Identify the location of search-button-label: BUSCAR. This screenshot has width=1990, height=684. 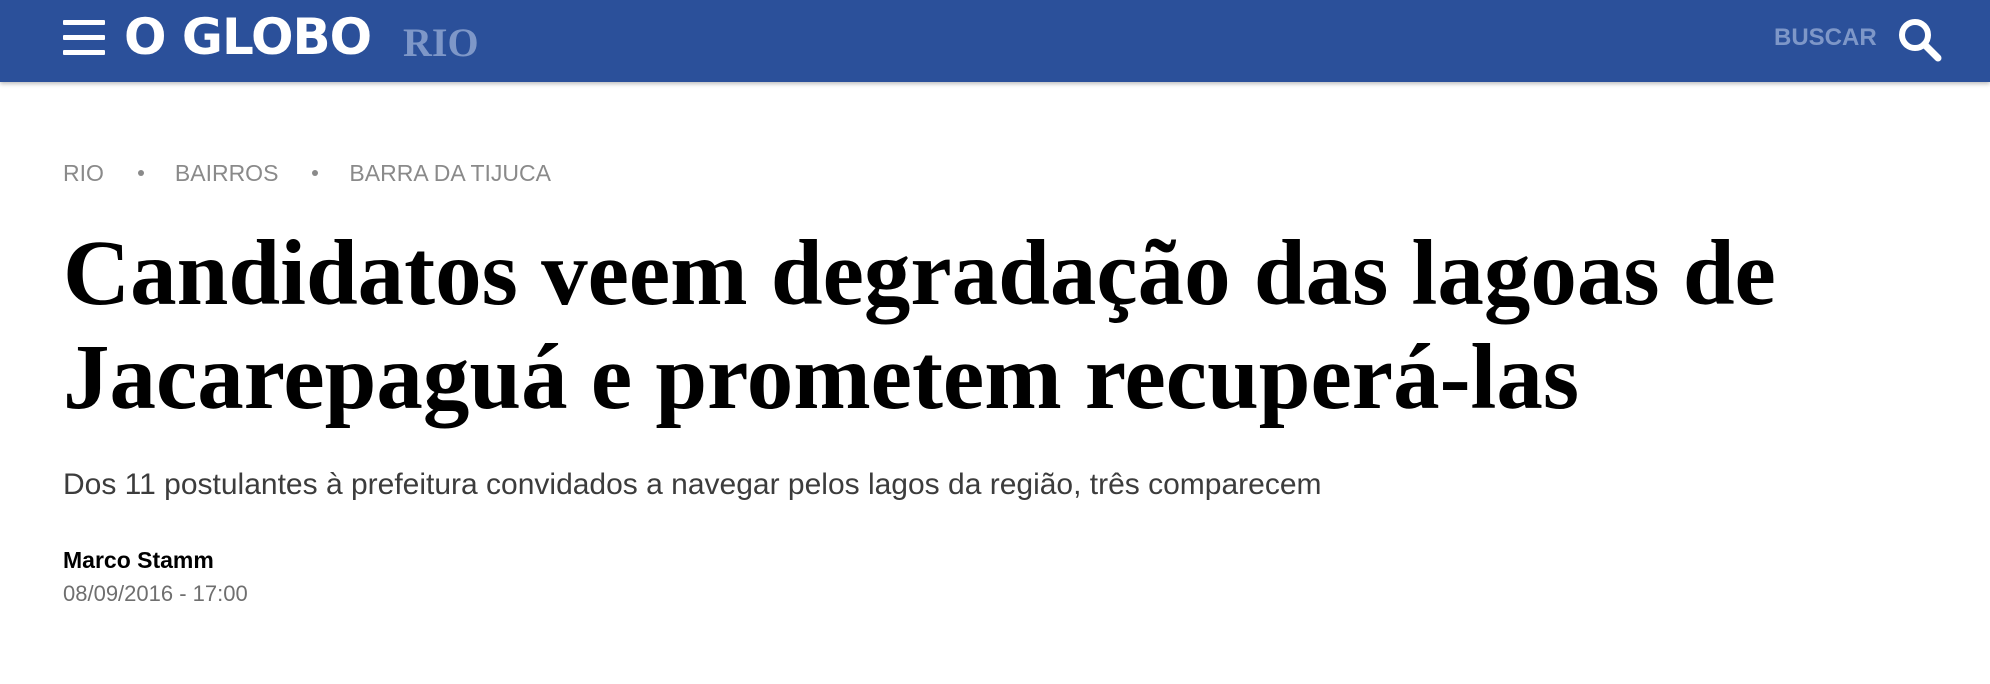
(1825, 38).